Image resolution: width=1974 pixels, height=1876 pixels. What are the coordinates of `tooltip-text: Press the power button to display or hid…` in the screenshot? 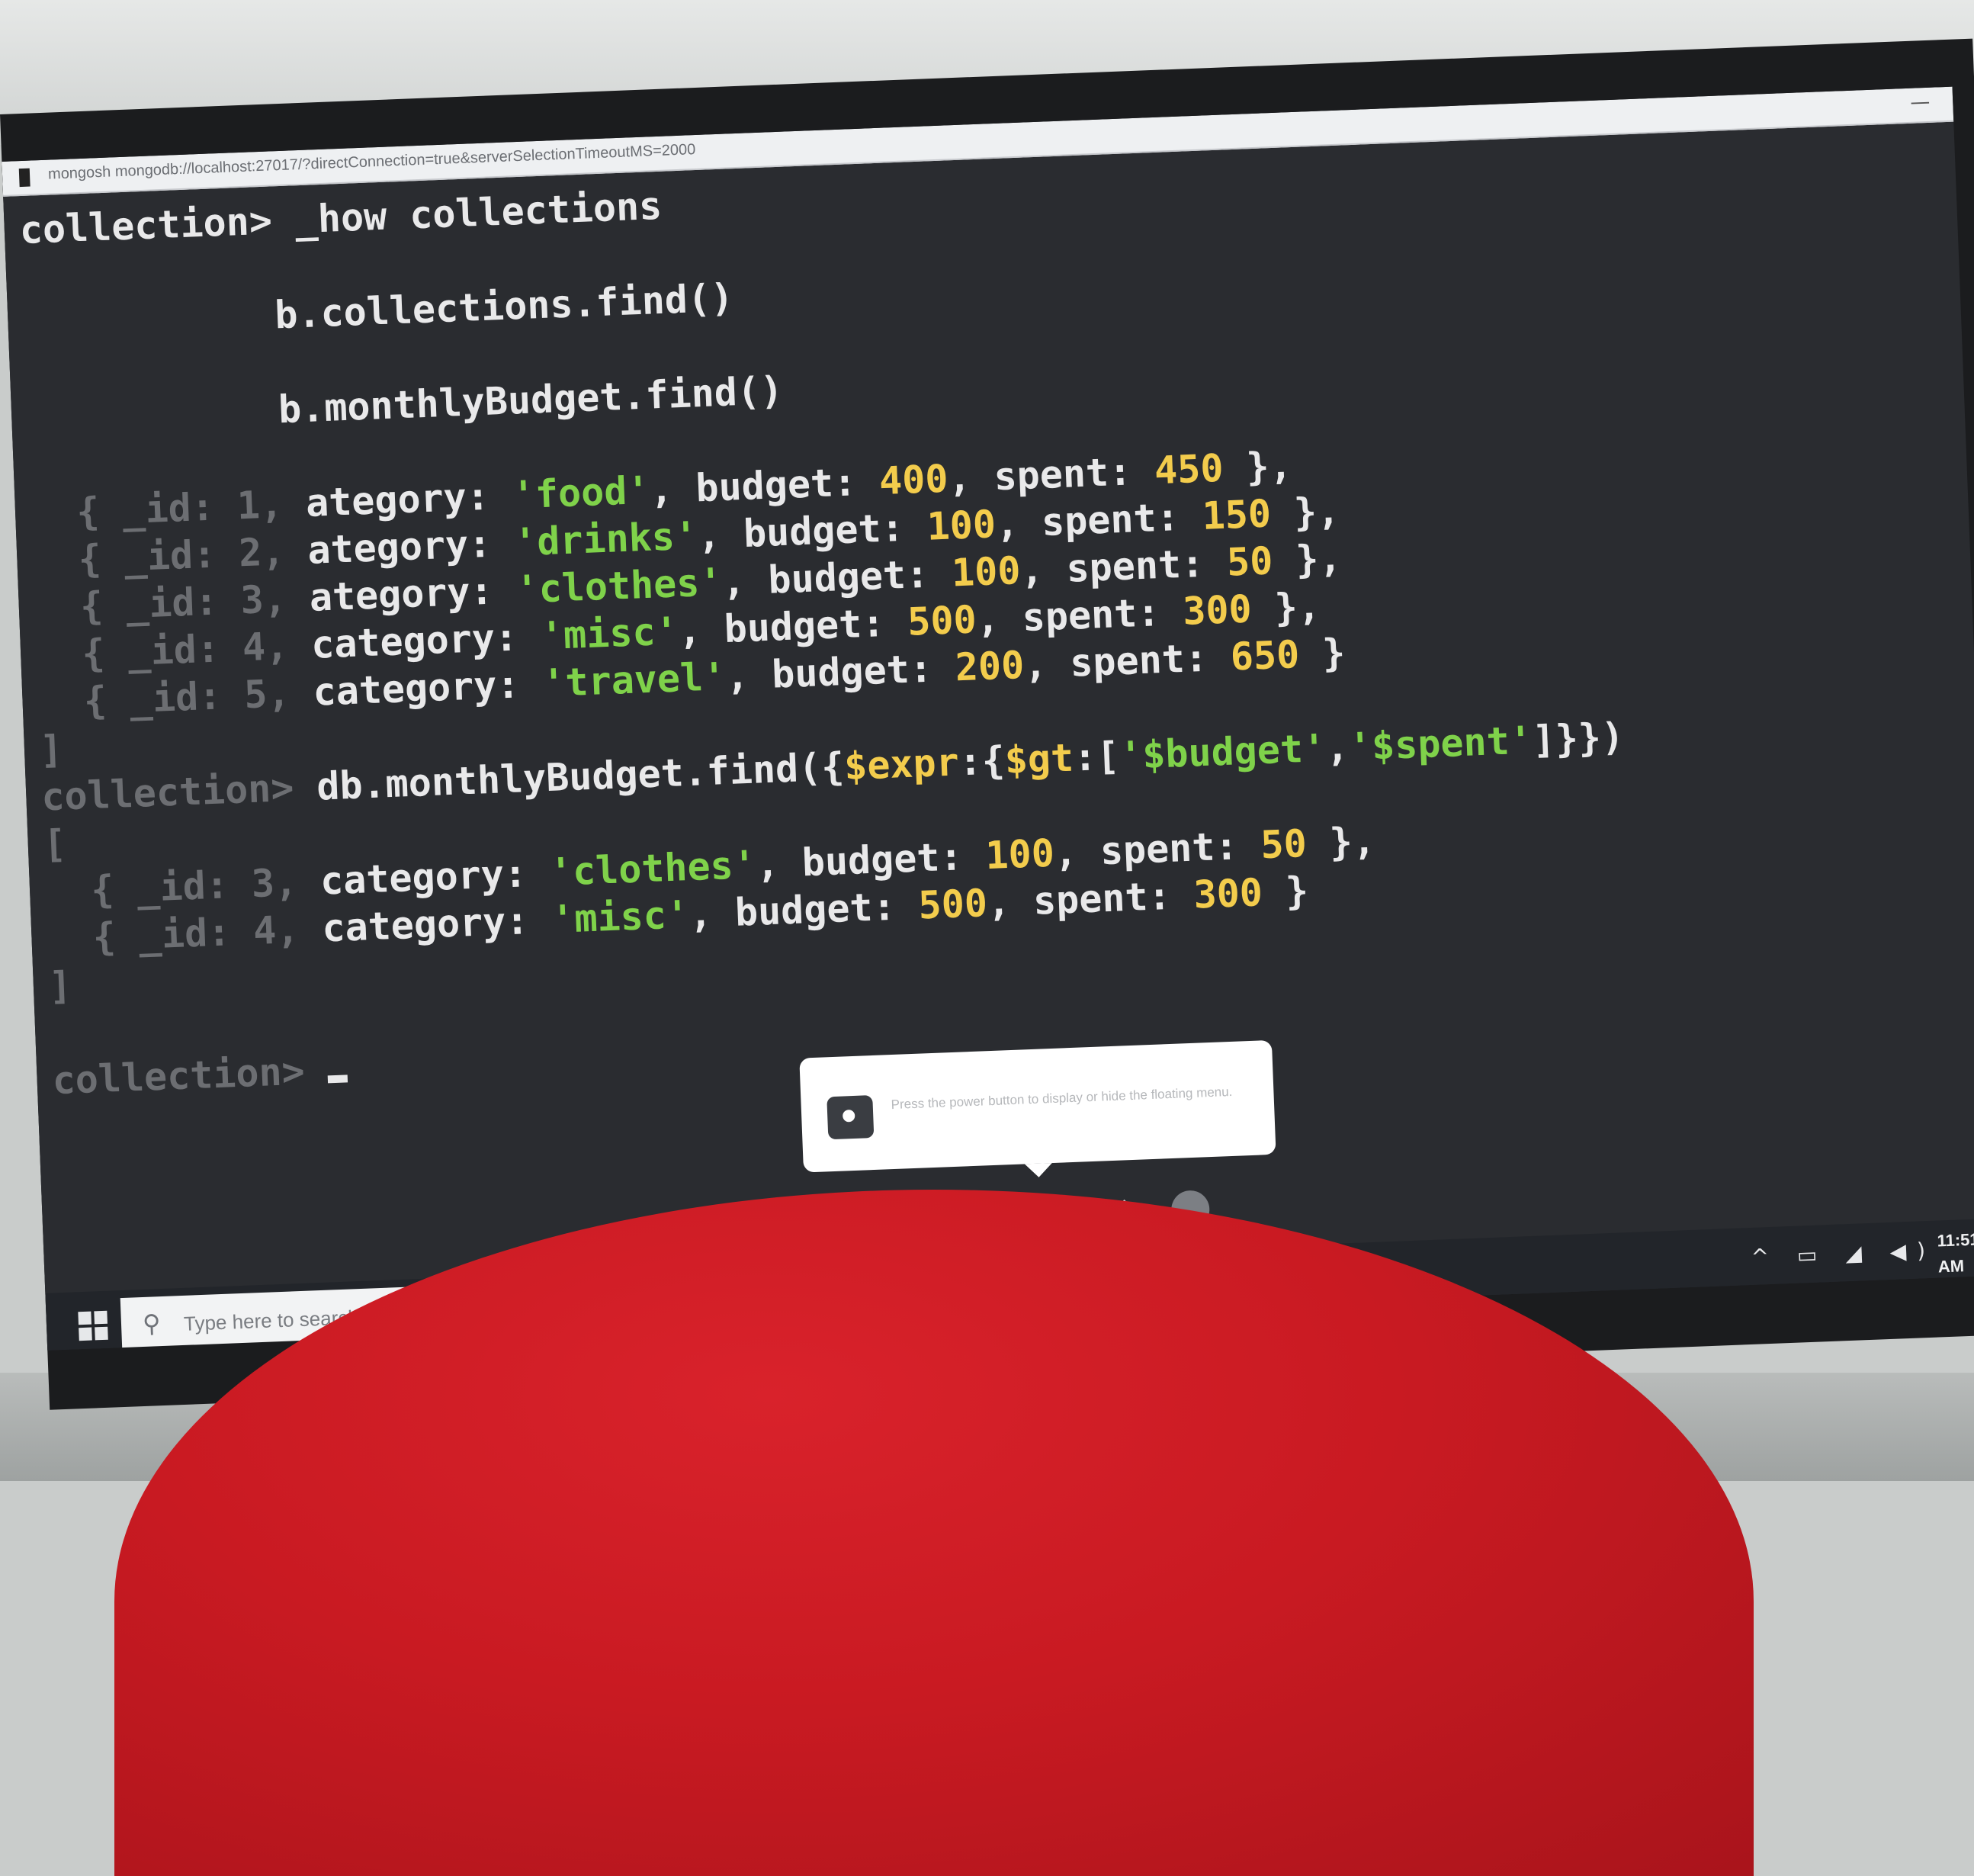 It's located at (1062, 1098).